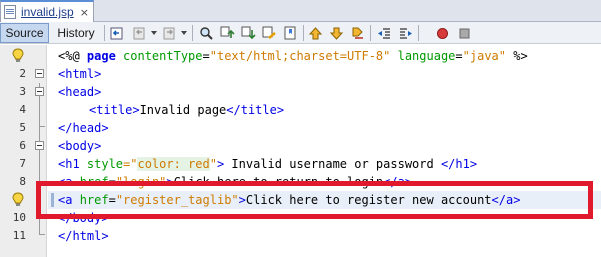 This screenshot has height=257, width=601. Describe the element at coordinates (22, 181) in the screenshot. I see `line-number: 8` at that location.